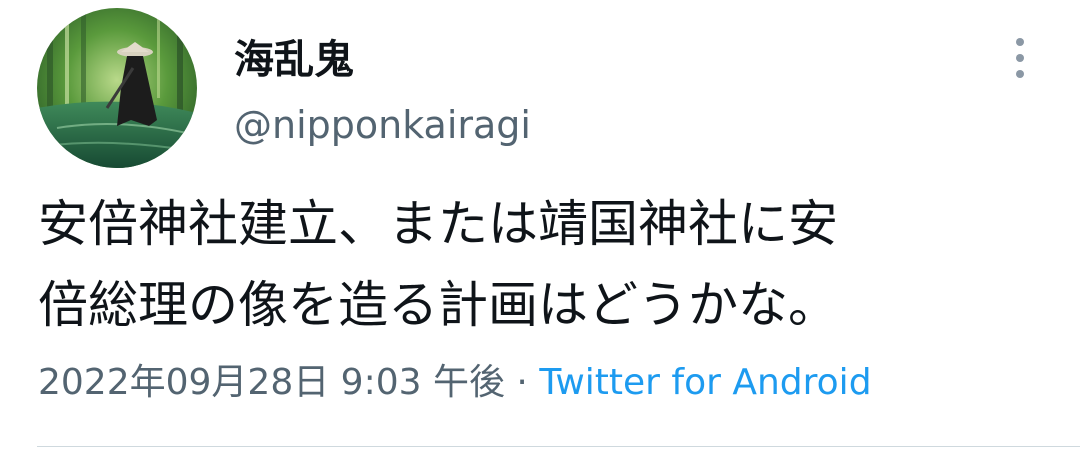 This screenshot has height=459, width=1080. I want to click on avatar-image, so click(117, 88).